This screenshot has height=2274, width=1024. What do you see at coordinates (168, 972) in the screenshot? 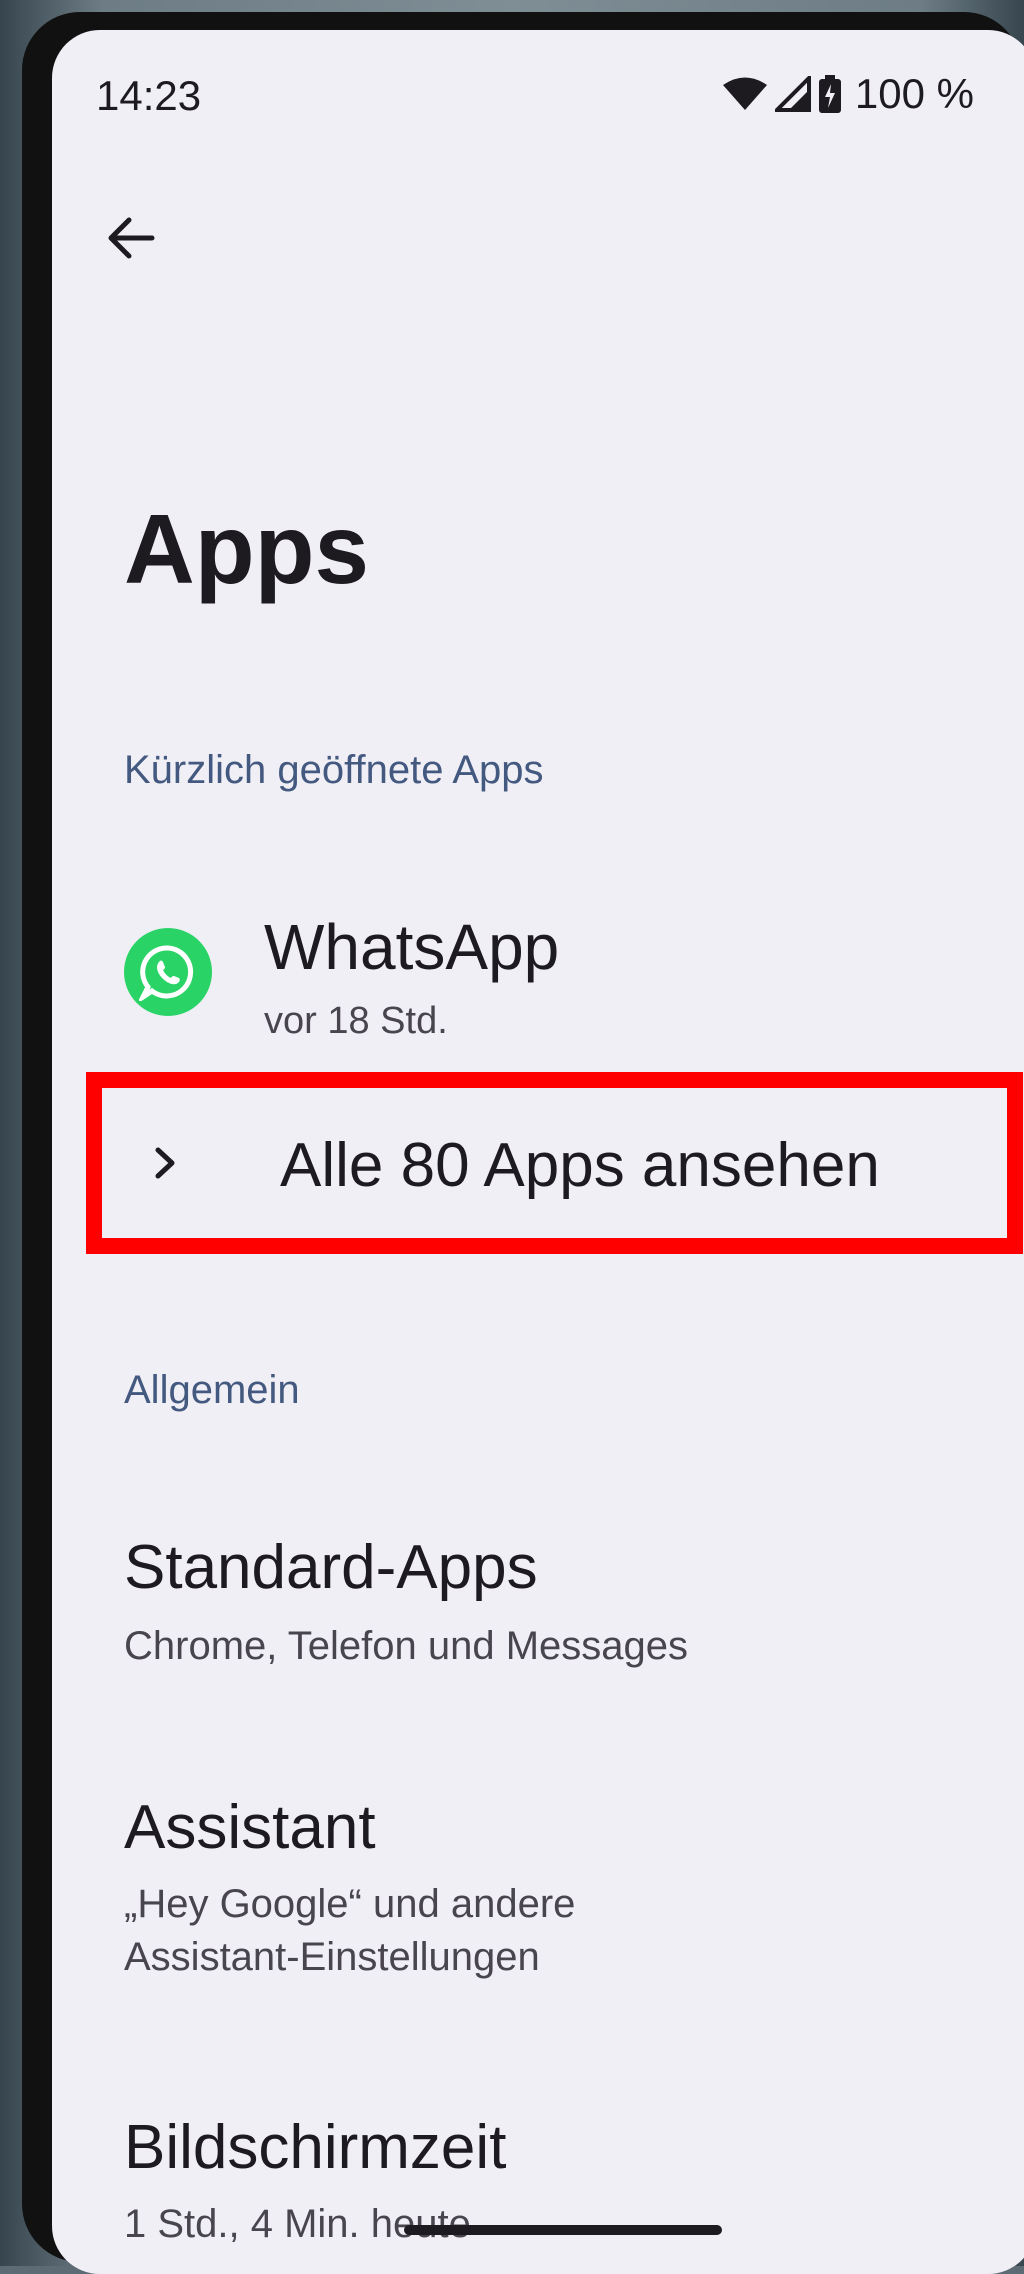
I see `whatsapp-icon` at bounding box center [168, 972].